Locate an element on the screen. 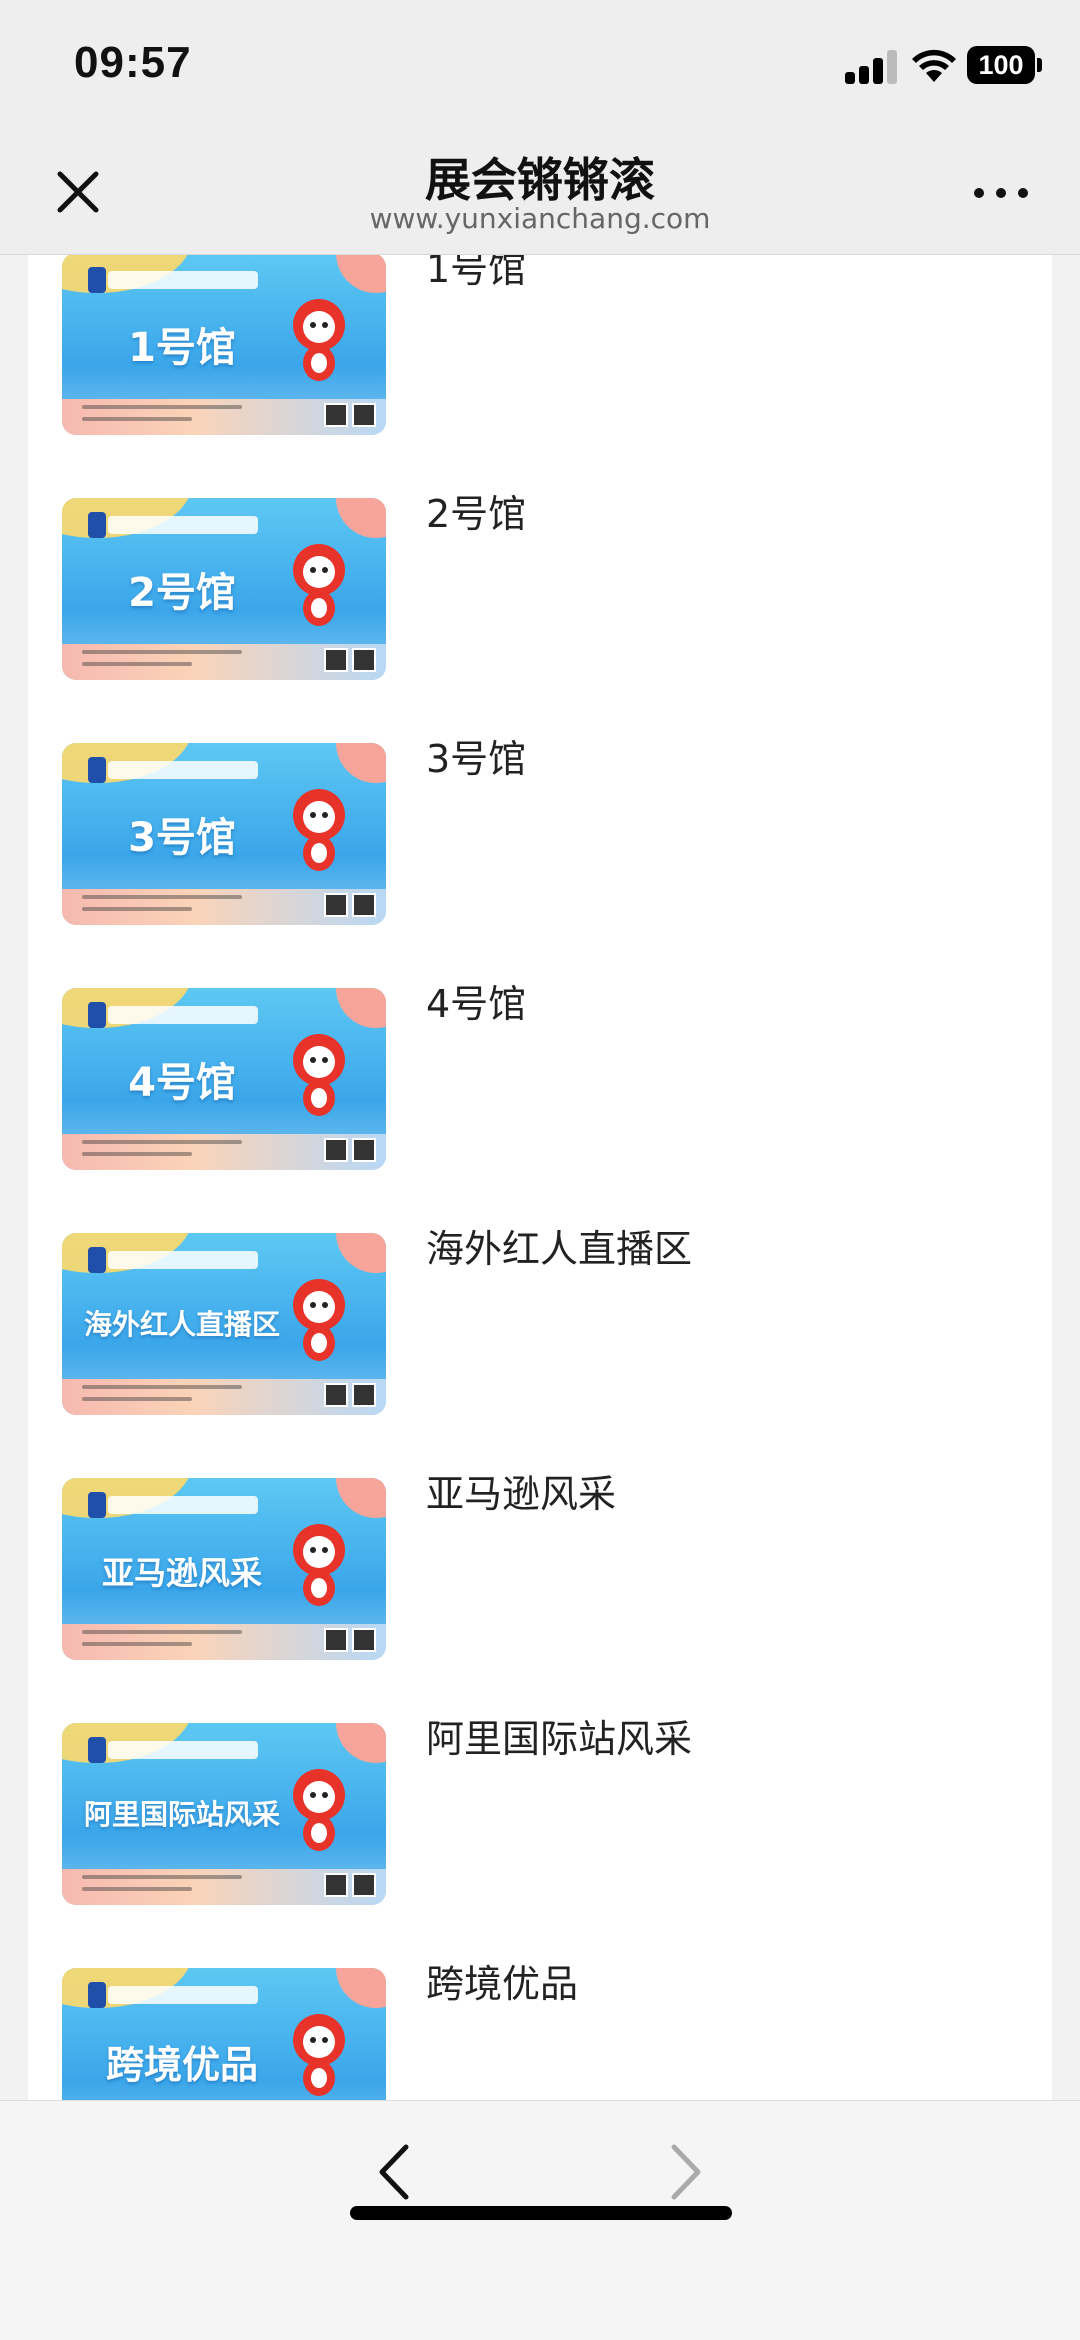 This screenshot has width=1080, height=2340. banner-title: 2号馆 is located at coordinates (182, 593).